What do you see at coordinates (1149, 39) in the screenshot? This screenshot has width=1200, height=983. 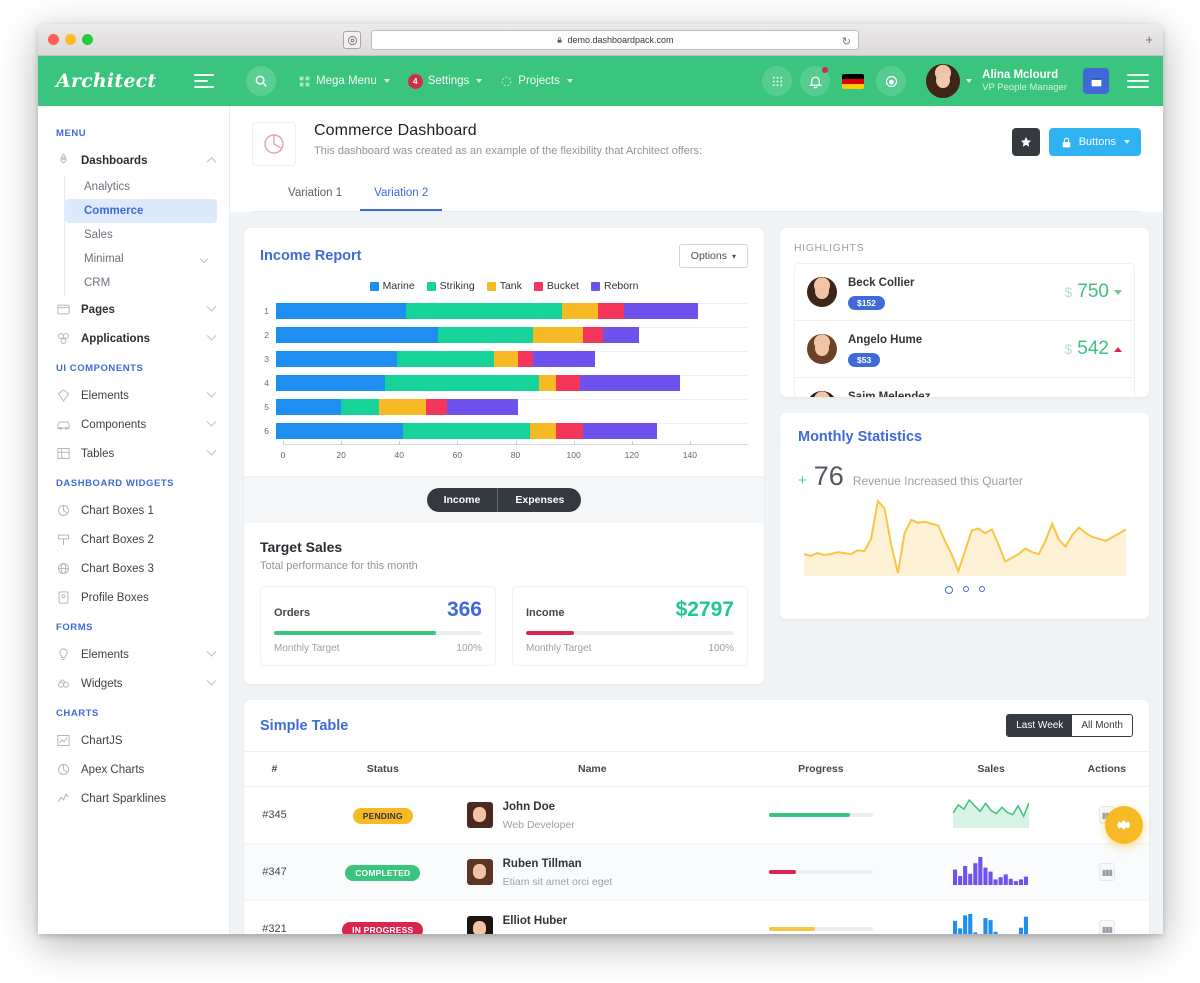 I see `new-tab-button: +` at bounding box center [1149, 39].